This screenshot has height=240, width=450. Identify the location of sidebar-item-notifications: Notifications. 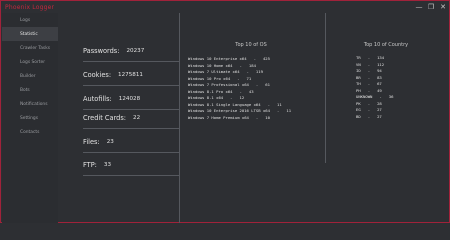
(30, 104).